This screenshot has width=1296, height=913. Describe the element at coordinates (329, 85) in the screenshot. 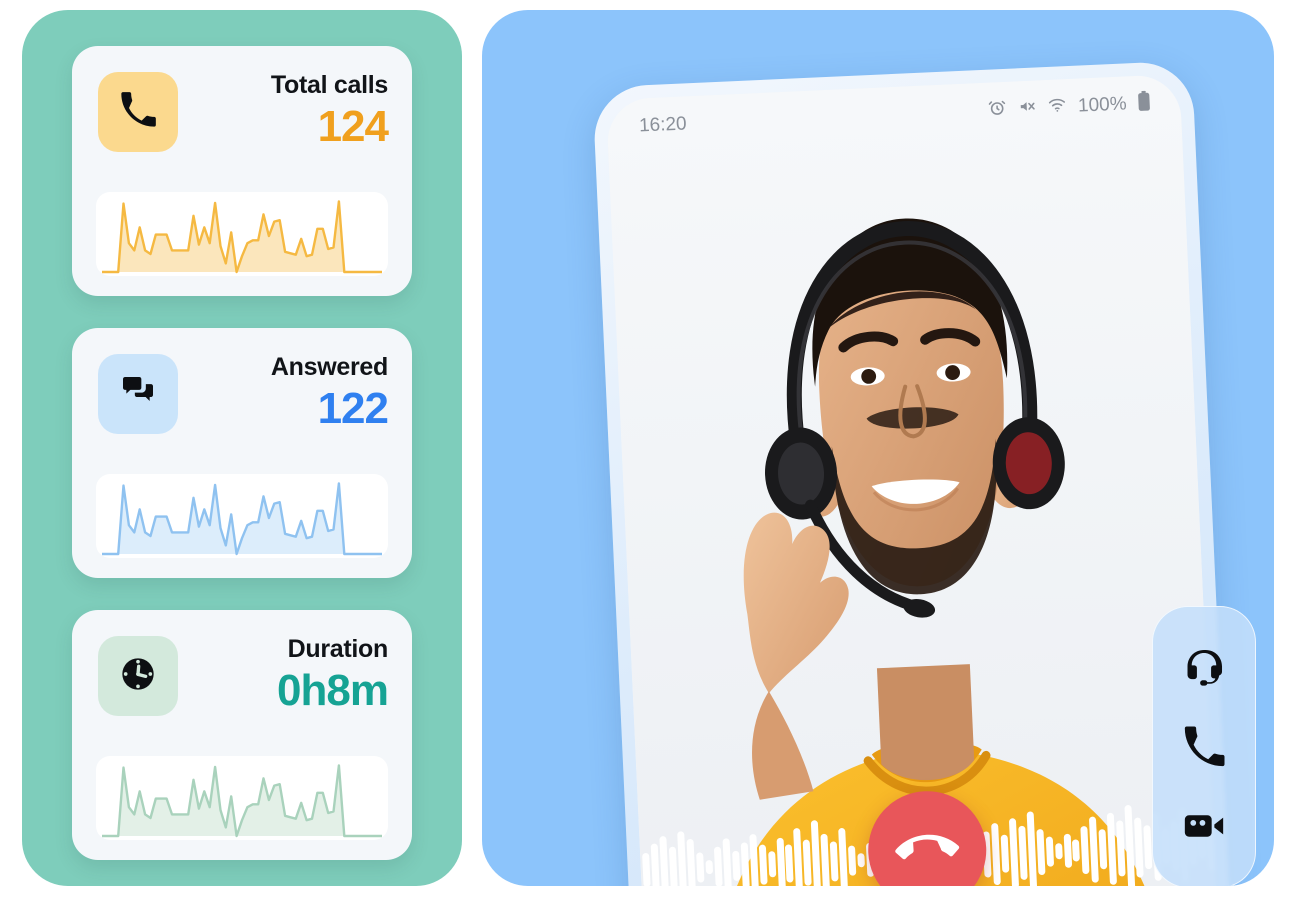

I see `stat-label: Total calls` at that location.